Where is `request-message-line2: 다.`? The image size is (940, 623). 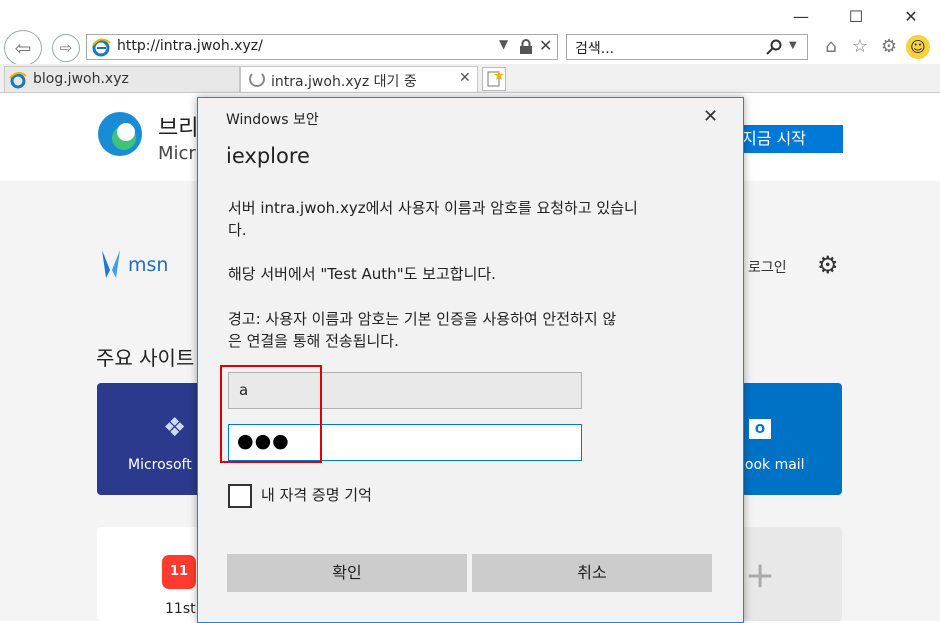
request-message-line2: 다. is located at coordinates (237, 230).